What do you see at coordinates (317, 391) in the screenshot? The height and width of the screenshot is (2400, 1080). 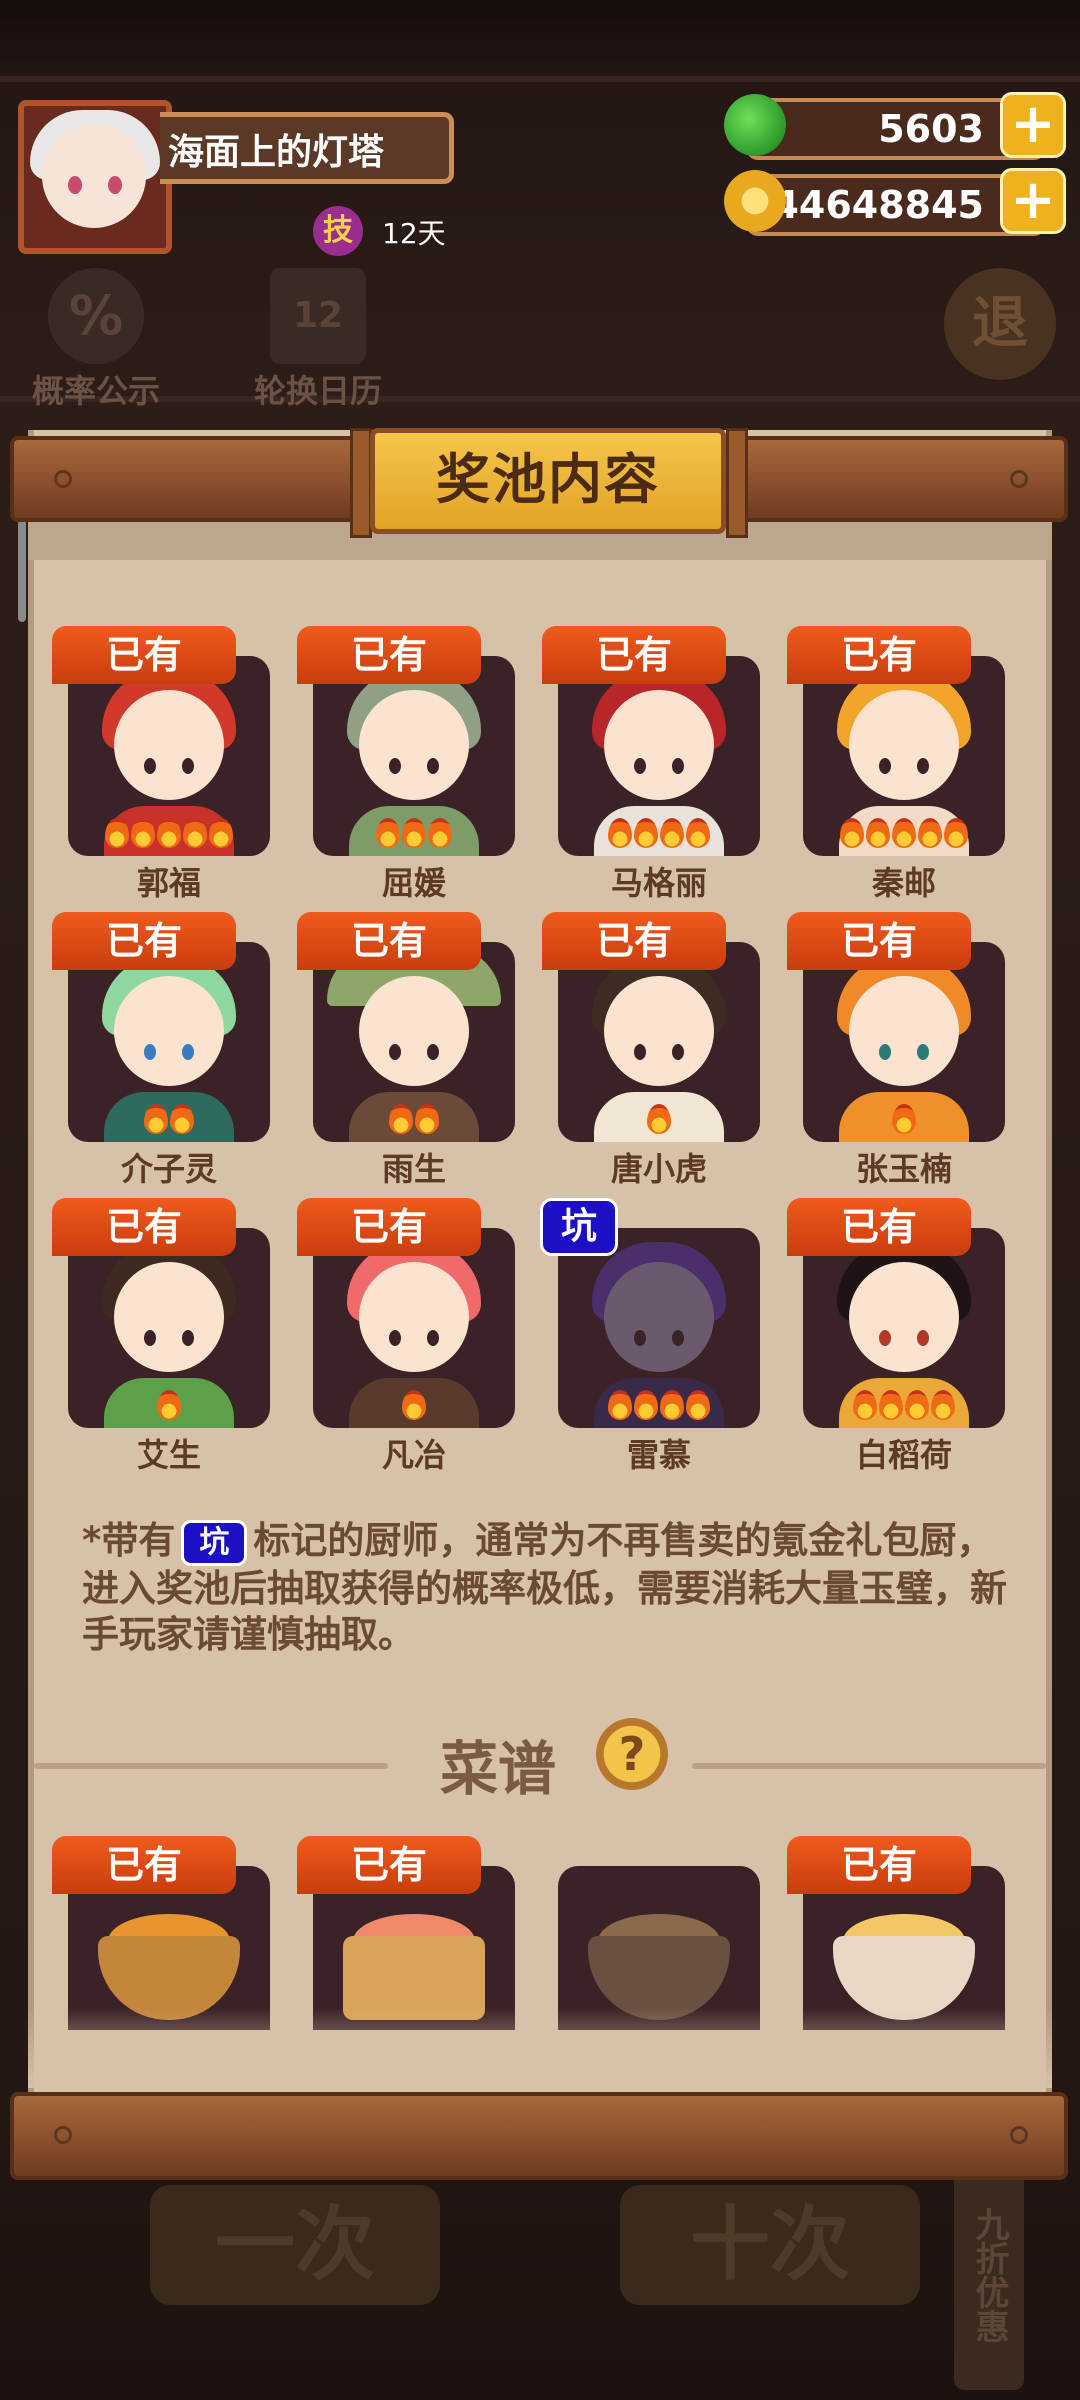 I see `calendar-label: 轮换日历` at bounding box center [317, 391].